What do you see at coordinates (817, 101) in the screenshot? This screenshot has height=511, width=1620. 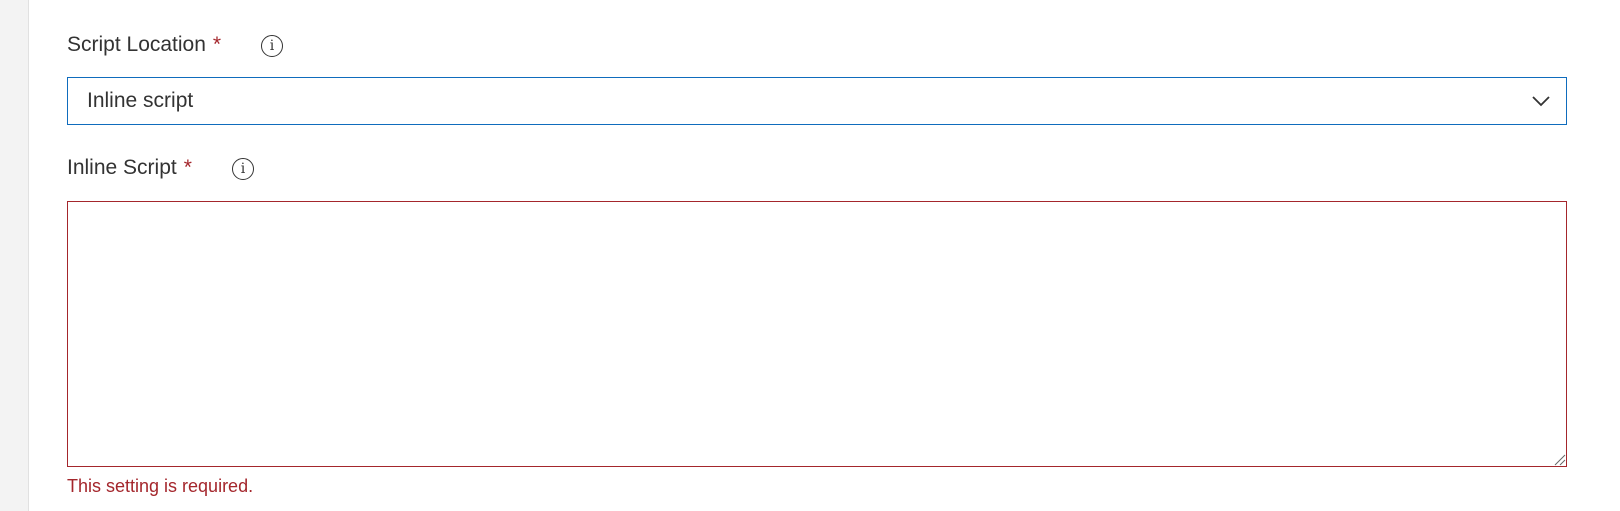 I see `script-location-dropdown: Inline script` at bounding box center [817, 101].